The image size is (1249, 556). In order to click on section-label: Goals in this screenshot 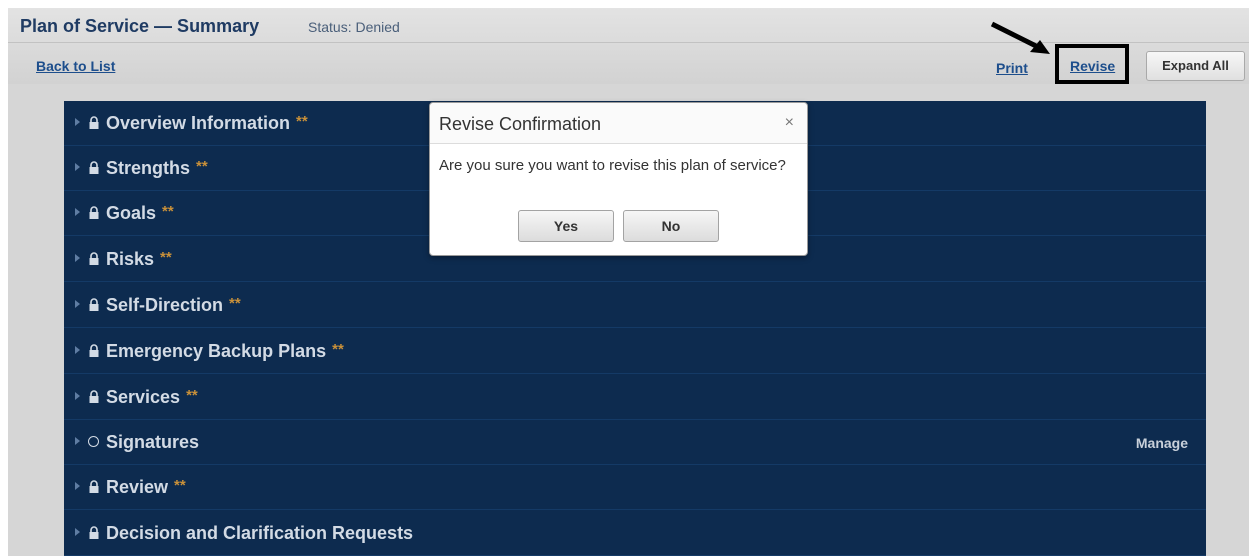, I will do `click(131, 213)`.